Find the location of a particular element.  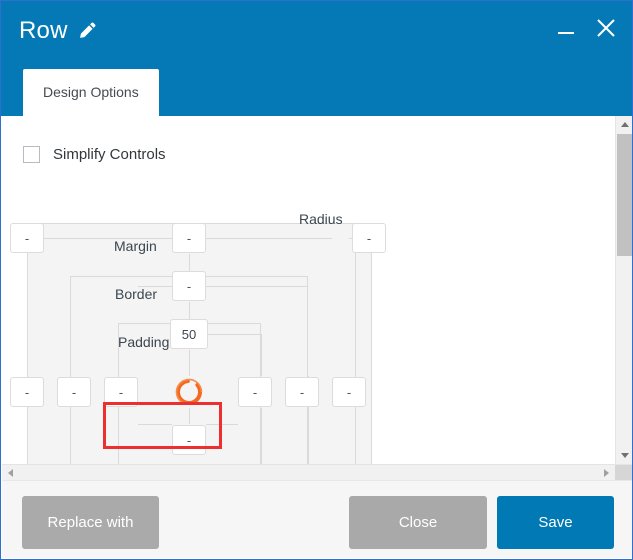

scroll-right-arrow-icon is located at coordinates (606, 473).